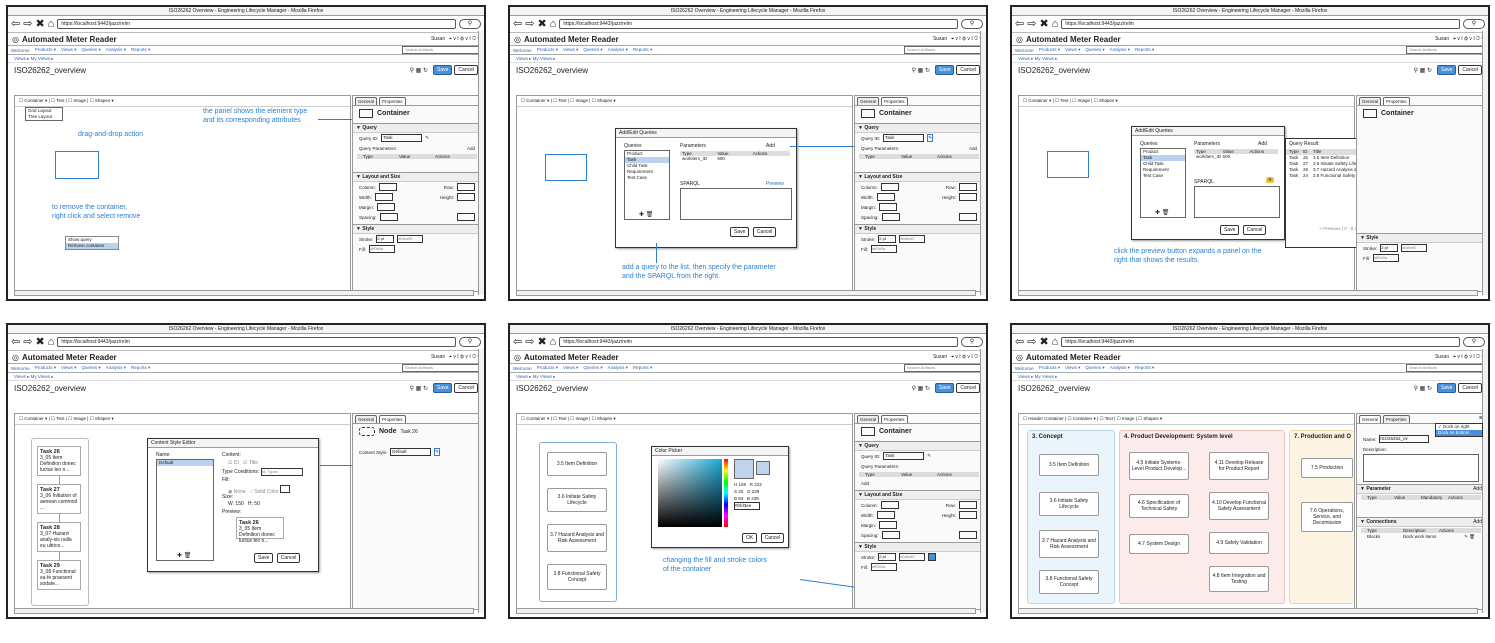  I want to click on spacing-v-input, so click(968, 535).